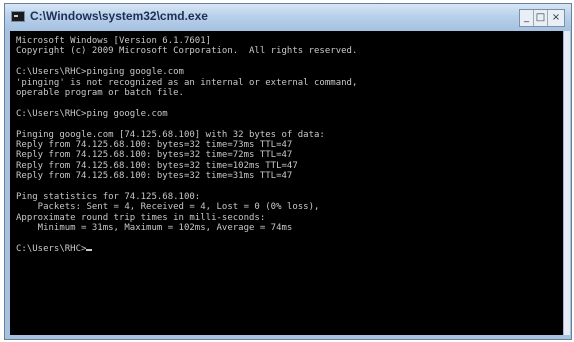 The height and width of the screenshot is (342, 574). Describe the element at coordinates (89, 249) in the screenshot. I see `text-cursor` at that location.